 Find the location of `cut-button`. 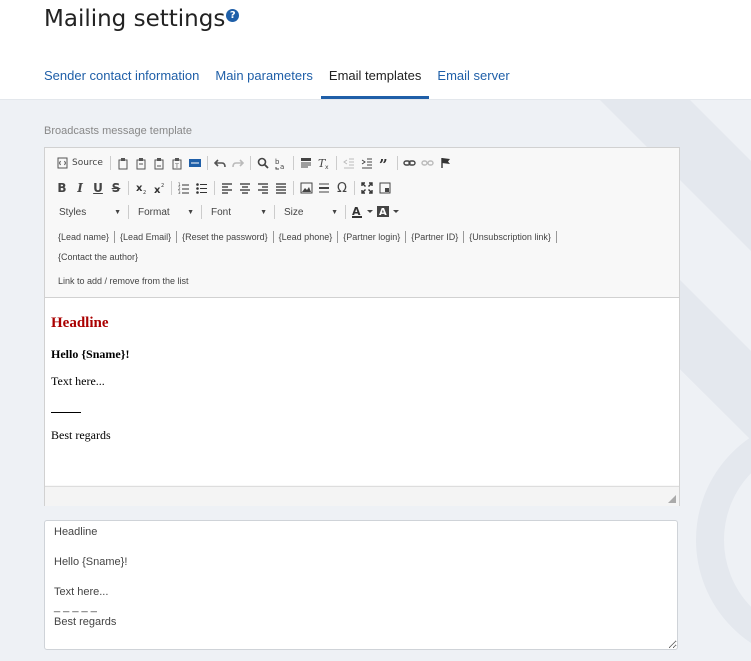

cut-button is located at coordinates (123, 163).